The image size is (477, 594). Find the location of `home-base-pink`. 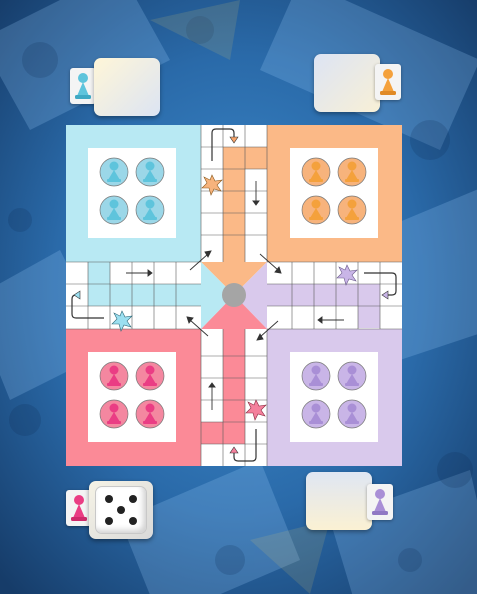

home-base-pink is located at coordinates (133, 397).